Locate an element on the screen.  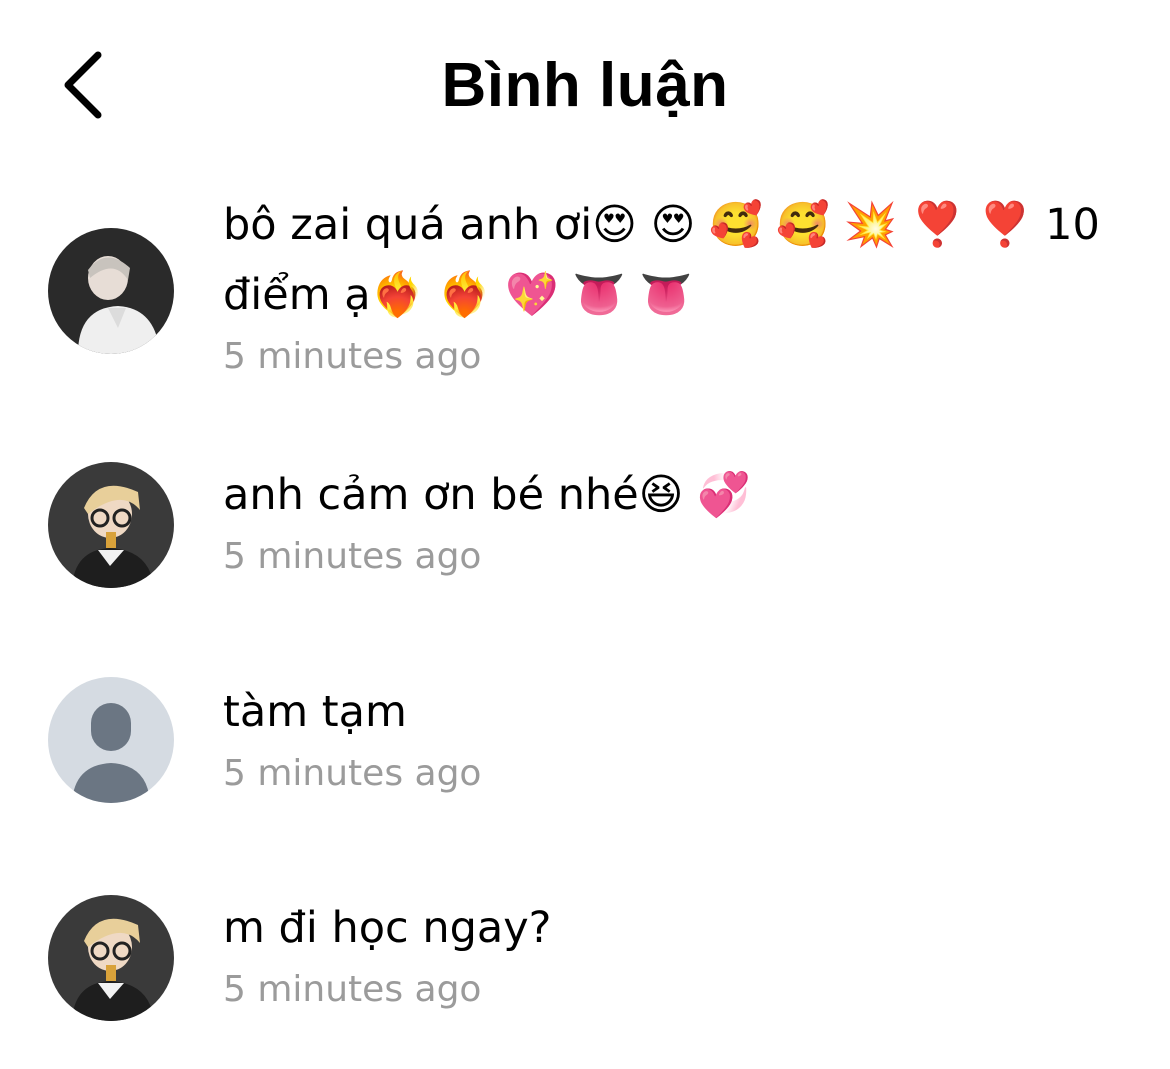
comment-body: tàm tạm 5 minutes ago is located at coordinates (661, 735).